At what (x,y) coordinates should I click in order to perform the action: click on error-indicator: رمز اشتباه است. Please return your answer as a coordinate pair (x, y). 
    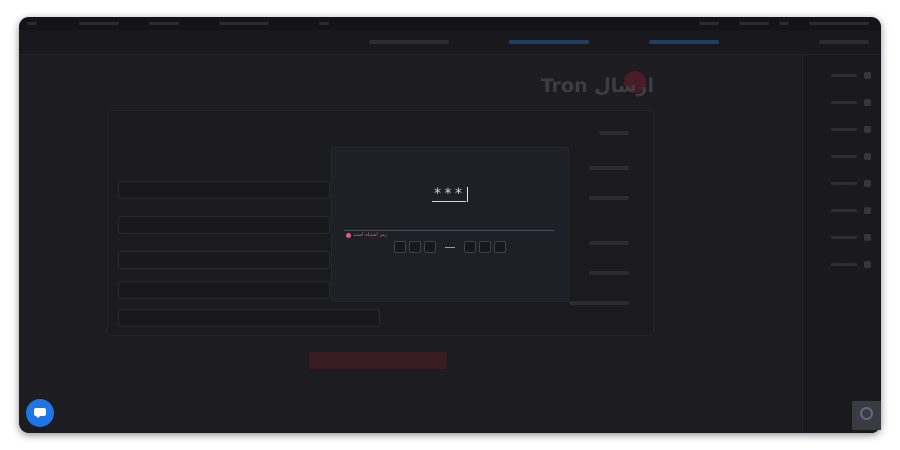
    Looking at the image, I should click on (366, 235).